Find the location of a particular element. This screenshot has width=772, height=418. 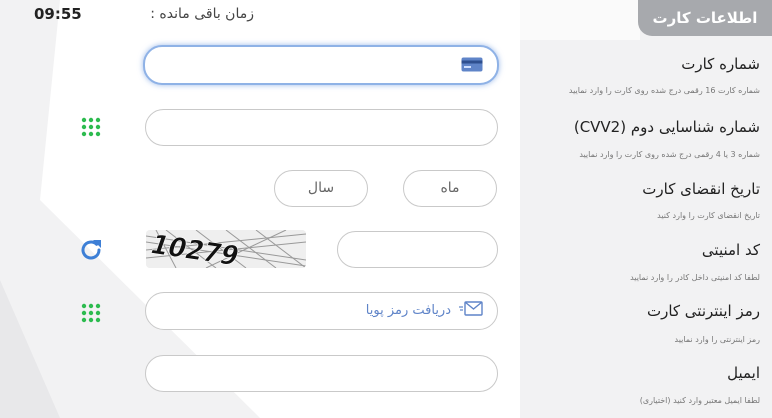

get-dynamic-pin-button: دریافت رمز پویا is located at coordinates (424, 310).